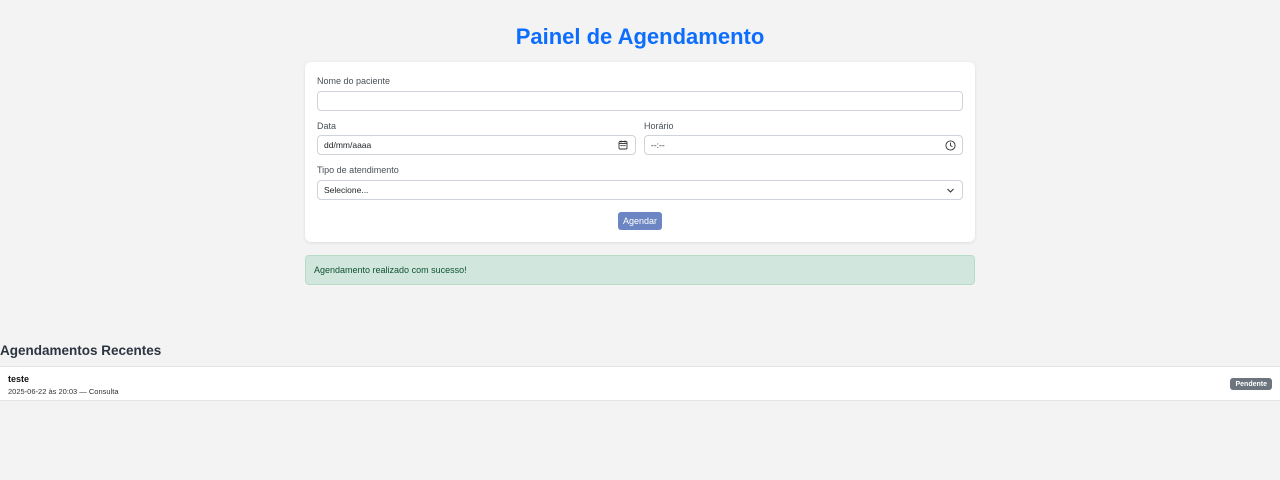 The width and height of the screenshot is (1280, 480). Describe the element at coordinates (348, 145) in the screenshot. I see `date-placeholder: dd/mm/aaaa` at that location.